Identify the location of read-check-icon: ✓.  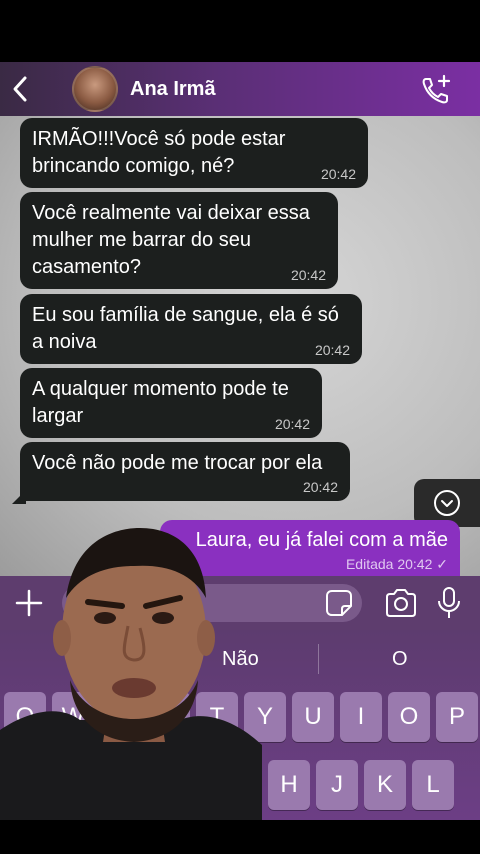
(442, 564).